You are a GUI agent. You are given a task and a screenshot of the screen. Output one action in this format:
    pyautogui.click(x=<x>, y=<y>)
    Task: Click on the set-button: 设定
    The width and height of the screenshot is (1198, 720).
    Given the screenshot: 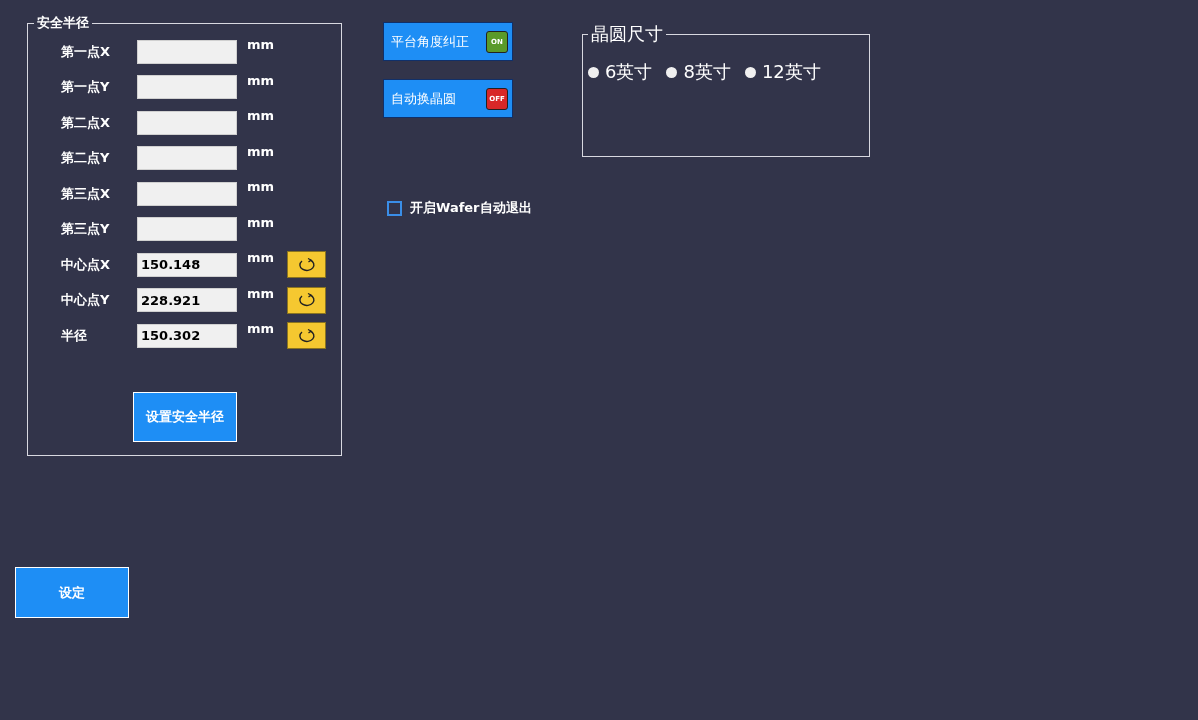 What is the action you would take?
    pyautogui.click(x=72, y=592)
    